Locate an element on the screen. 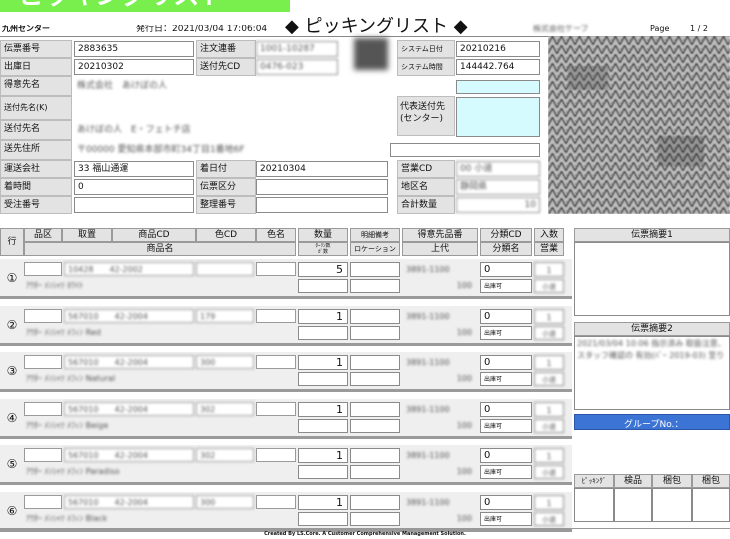  label-sys-time: システム時間 is located at coordinates (426, 67).